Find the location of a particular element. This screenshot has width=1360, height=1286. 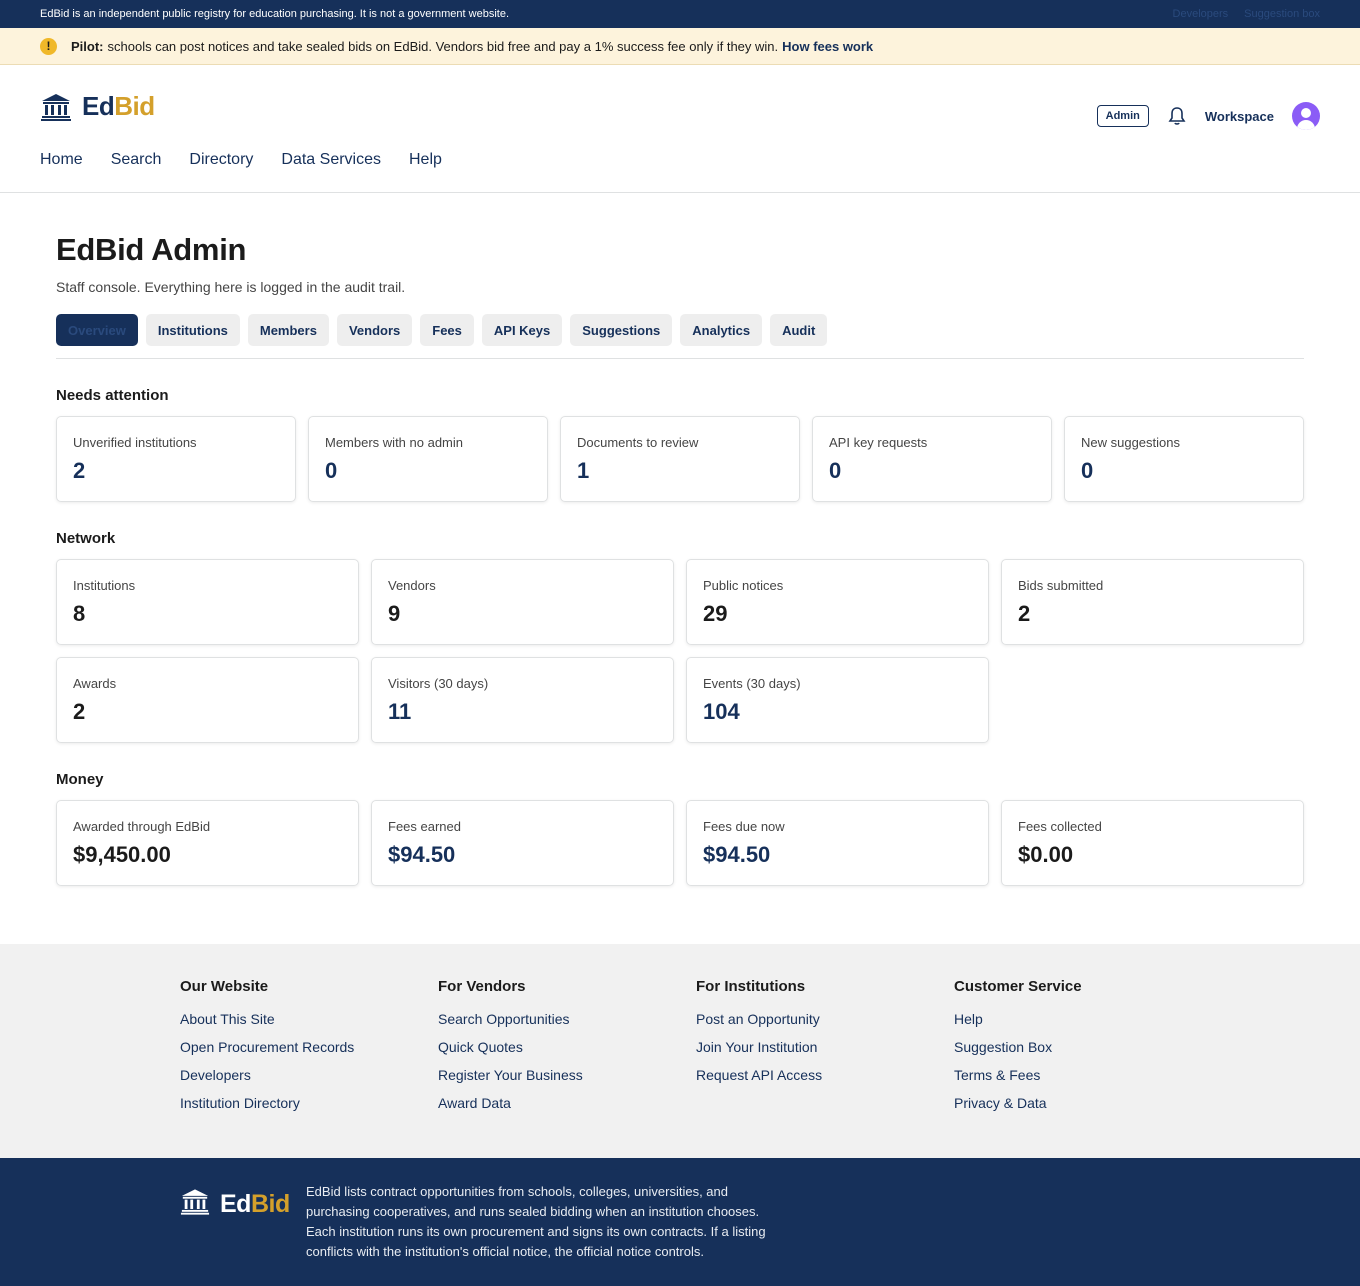

header-actions: Admin Workspace is located at coordinates (1208, 116).